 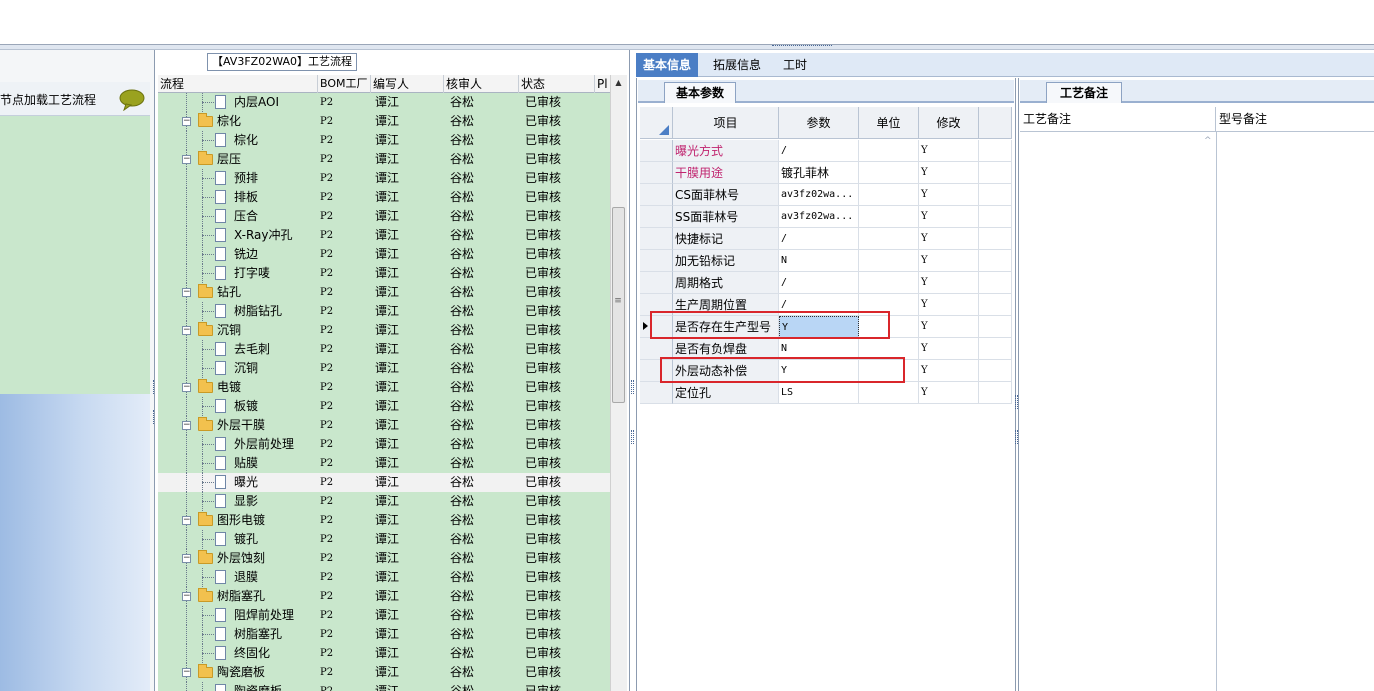 I want to click on tree-leaf-row: 外层前处理 P2 谭江 谷松 已审核, so click(x=384, y=444).